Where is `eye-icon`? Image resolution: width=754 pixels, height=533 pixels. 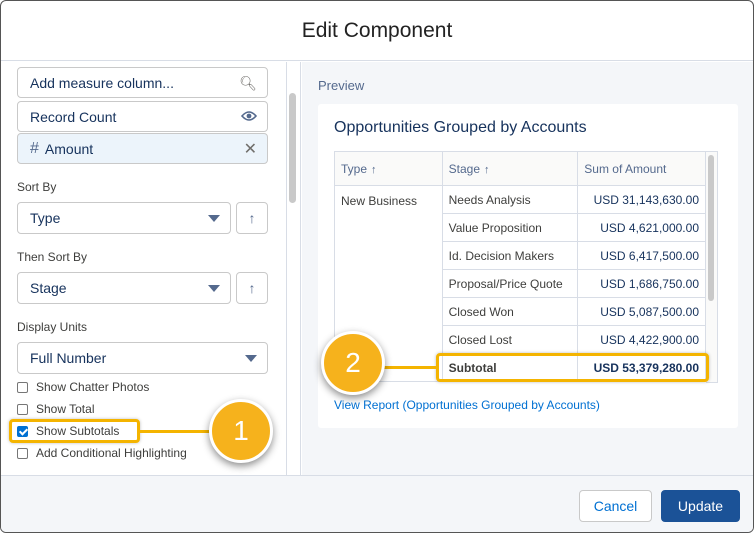
eye-icon is located at coordinates (249, 117).